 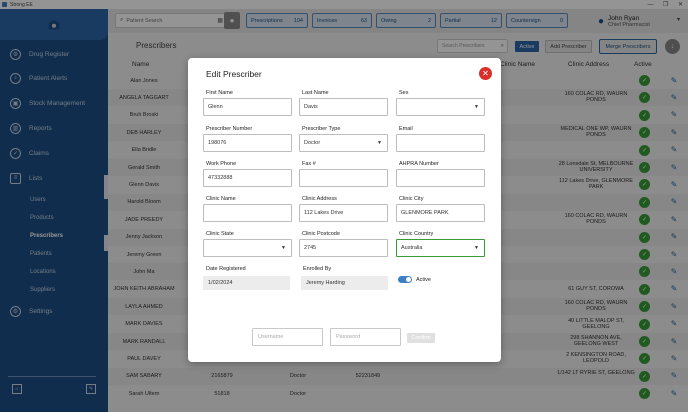 I want to click on clinic-address-field: 112 Lakes Drive, so click(x=343, y=213).